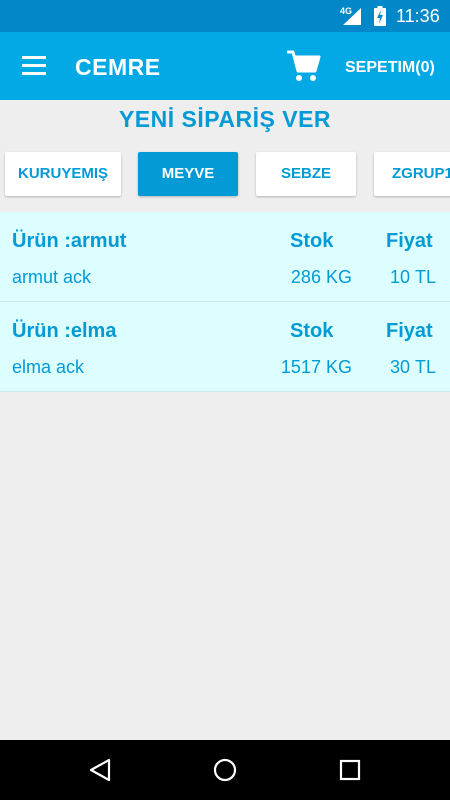 The width and height of the screenshot is (450, 800). What do you see at coordinates (418, 16) in the screenshot?
I see `clock: 11:36` at bounding box center [418, 16].